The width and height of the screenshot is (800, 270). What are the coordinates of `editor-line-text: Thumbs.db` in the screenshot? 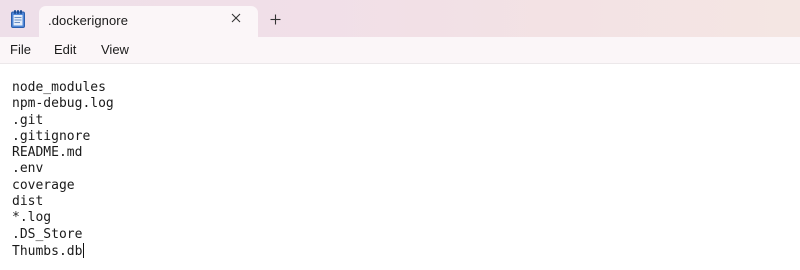 It's located at (47, 251).